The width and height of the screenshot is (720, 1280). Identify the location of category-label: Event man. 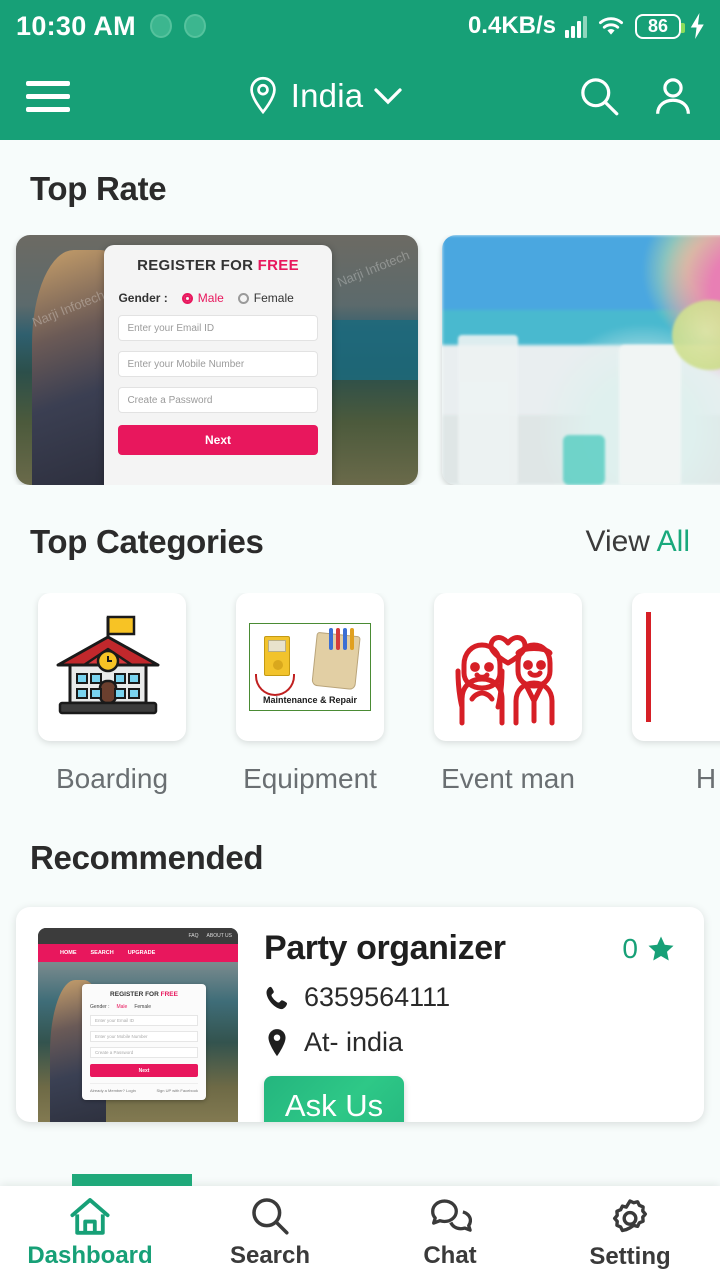
(508, 778).